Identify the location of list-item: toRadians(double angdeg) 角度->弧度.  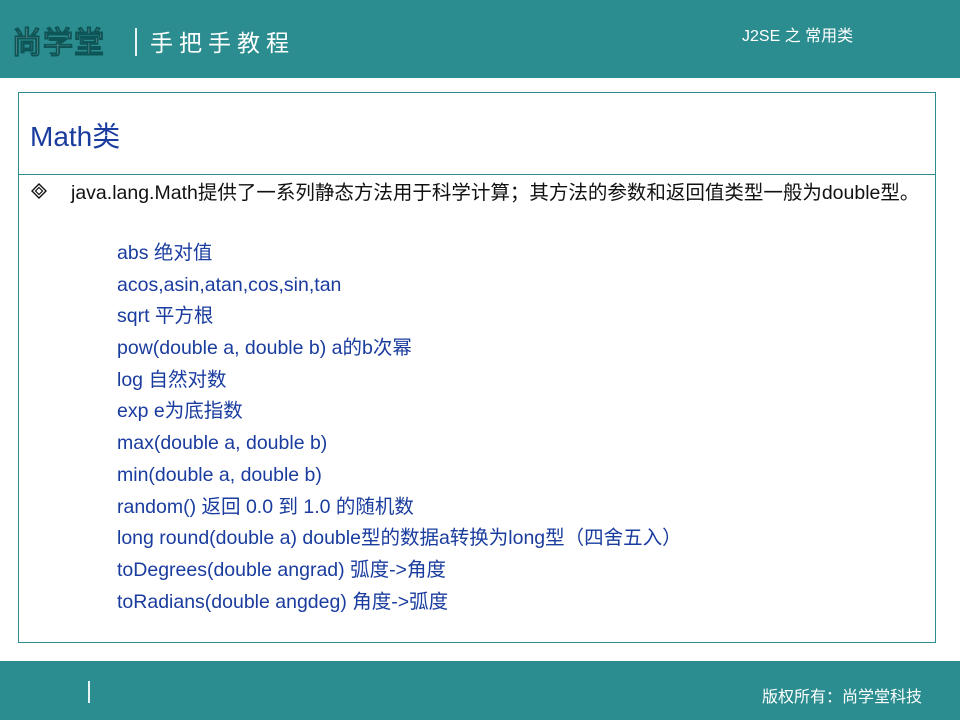
(283, 601).